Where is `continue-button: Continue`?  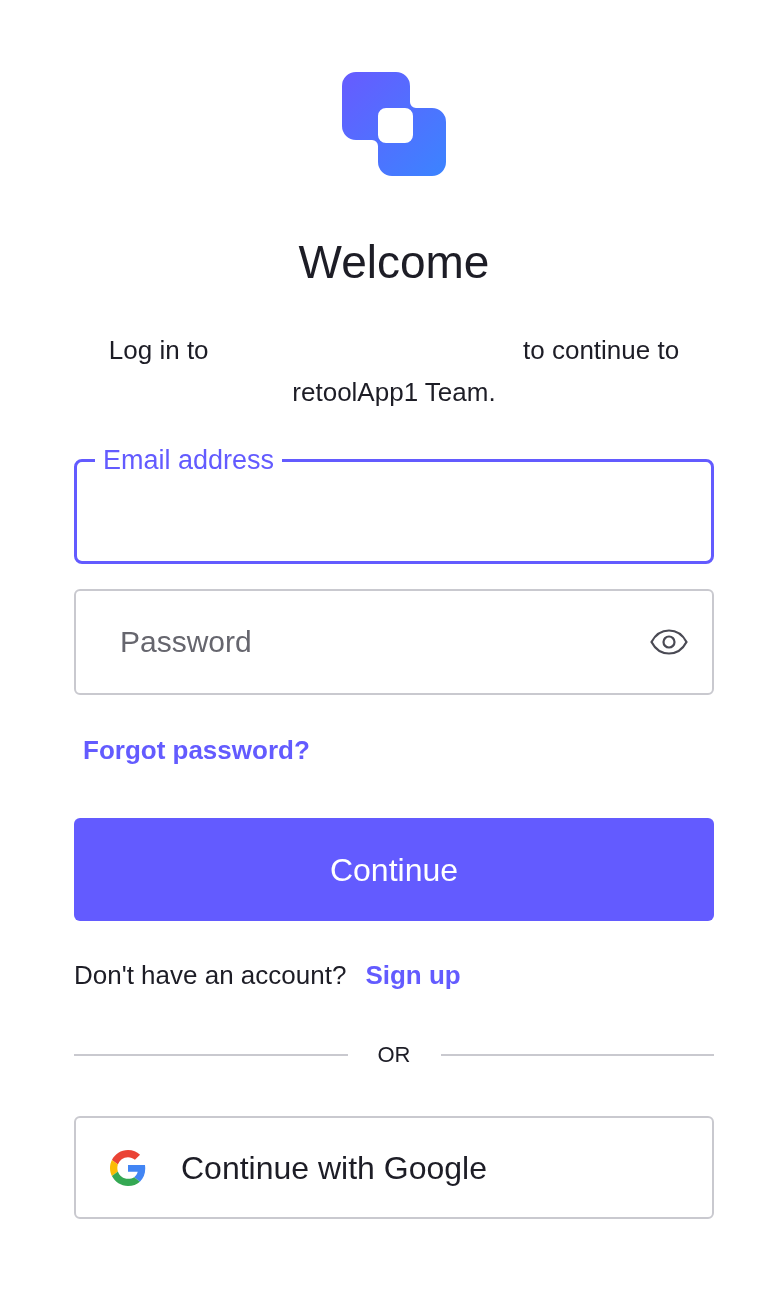
continue-button: Continue is located at coordinates (394, 869).